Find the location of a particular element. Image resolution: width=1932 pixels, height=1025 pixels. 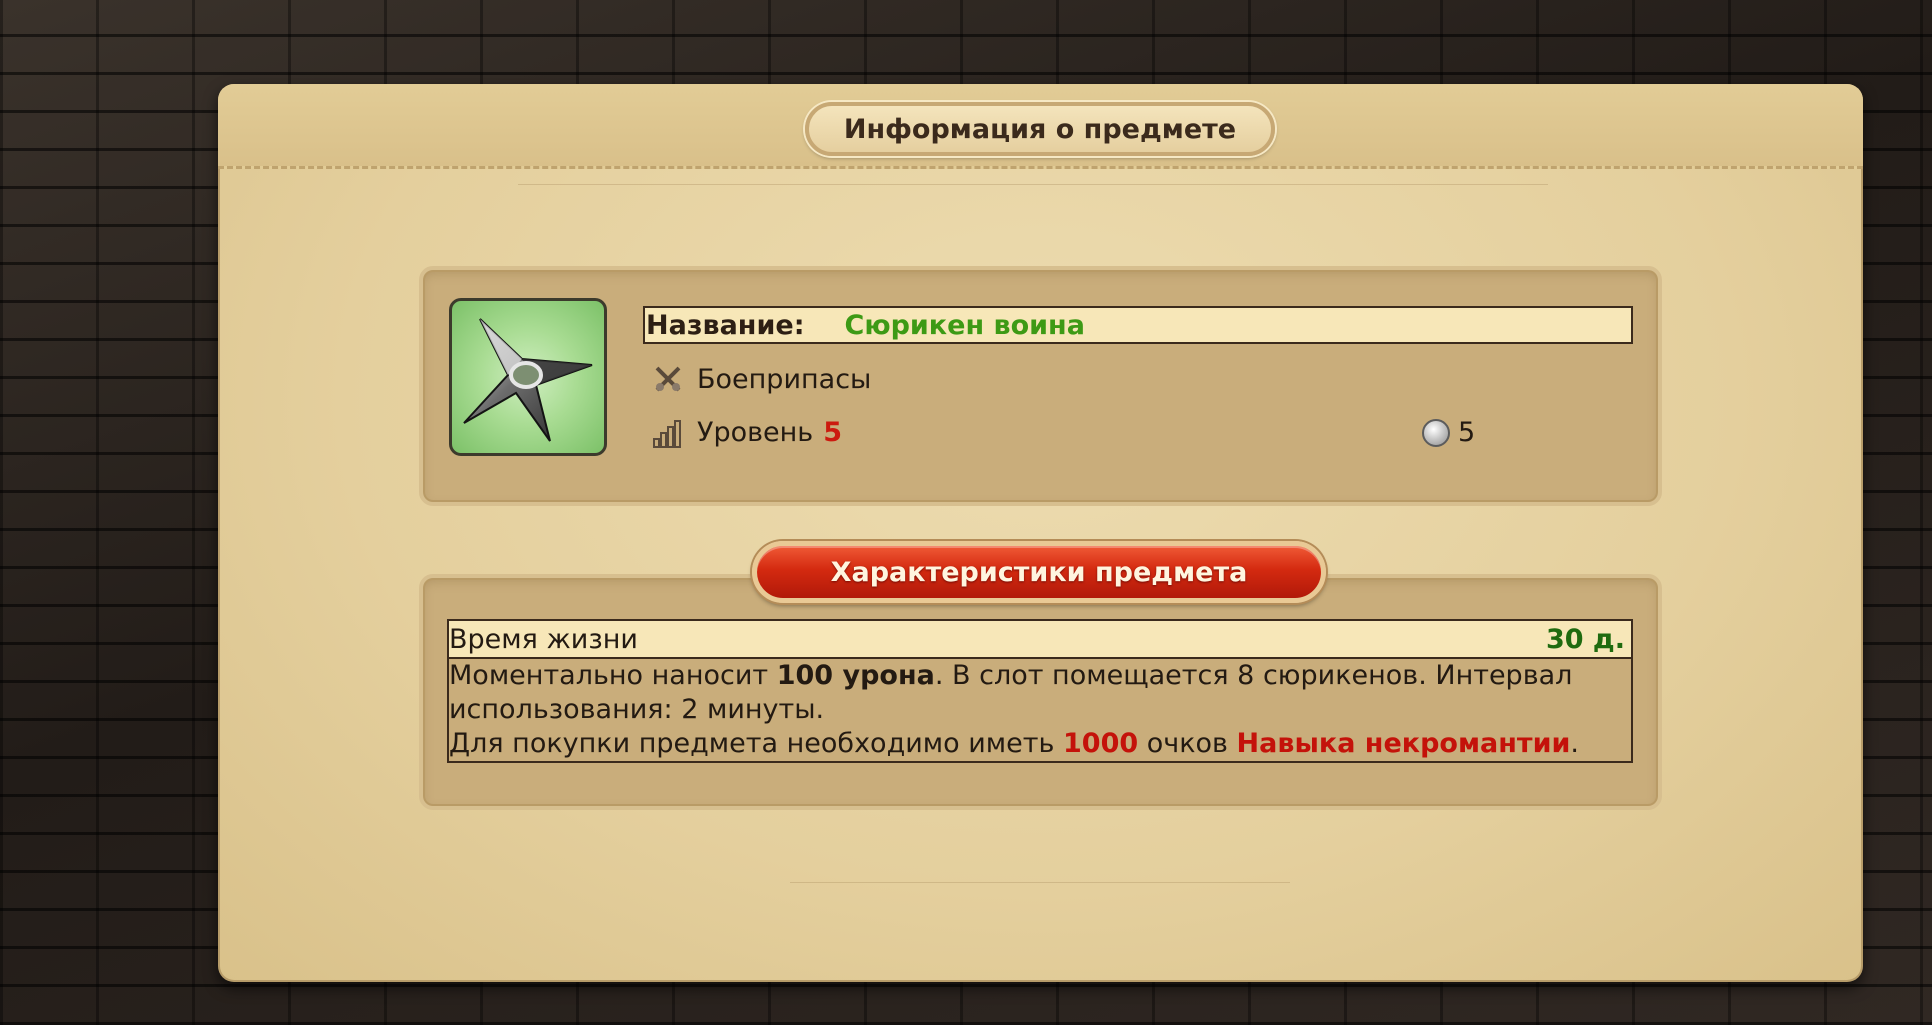

lifetime-row: Время жизни 30 д. is located at coordinates (1040, 640).